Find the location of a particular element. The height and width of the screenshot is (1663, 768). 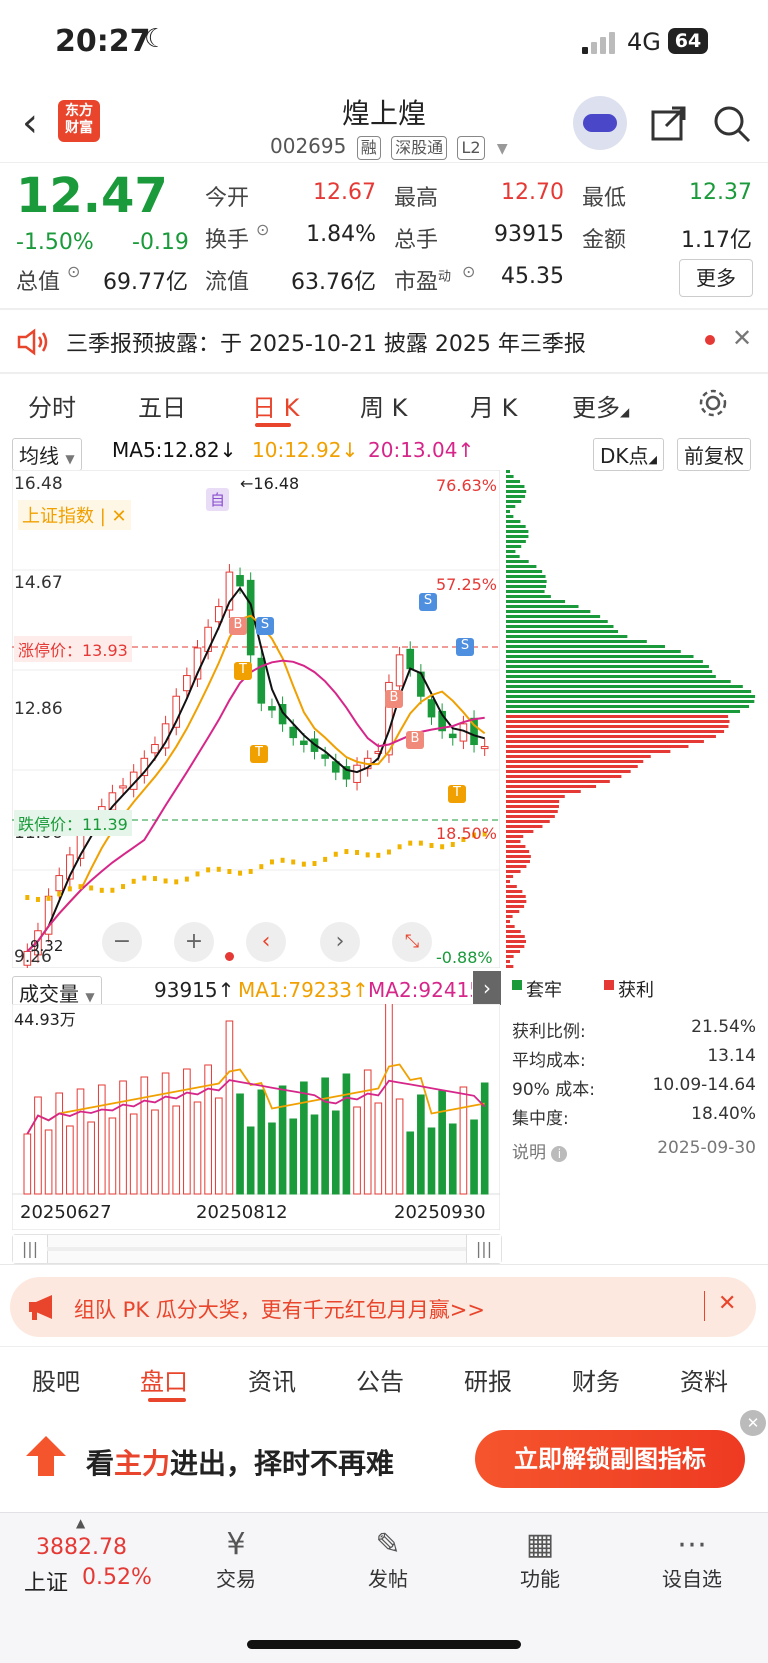

unlock-indicator-button: 立即解锁副图指标 is located at coordinates (610, 1459).